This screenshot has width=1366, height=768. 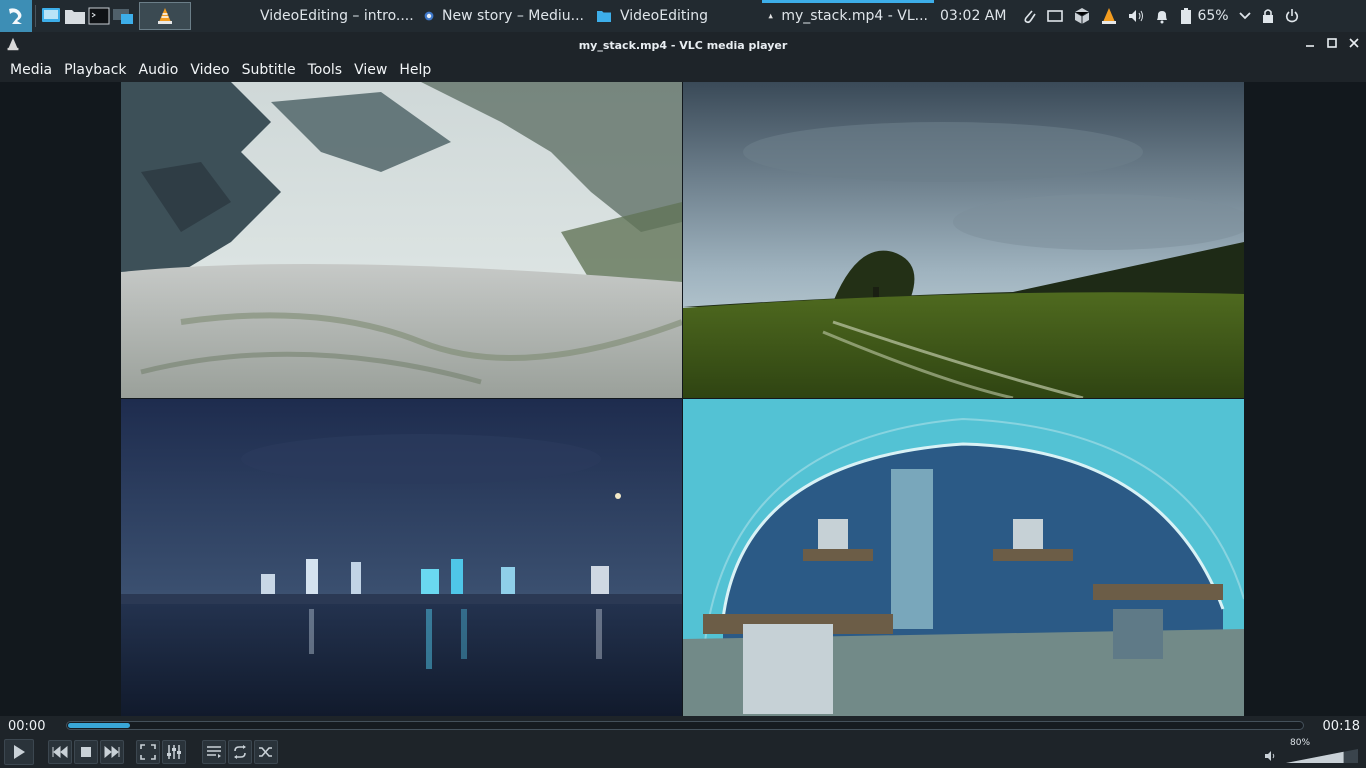 What do you see at coordinates (51, 16) in the screenshot?
I see `desktop-icon` at bounding box center [51, 16].